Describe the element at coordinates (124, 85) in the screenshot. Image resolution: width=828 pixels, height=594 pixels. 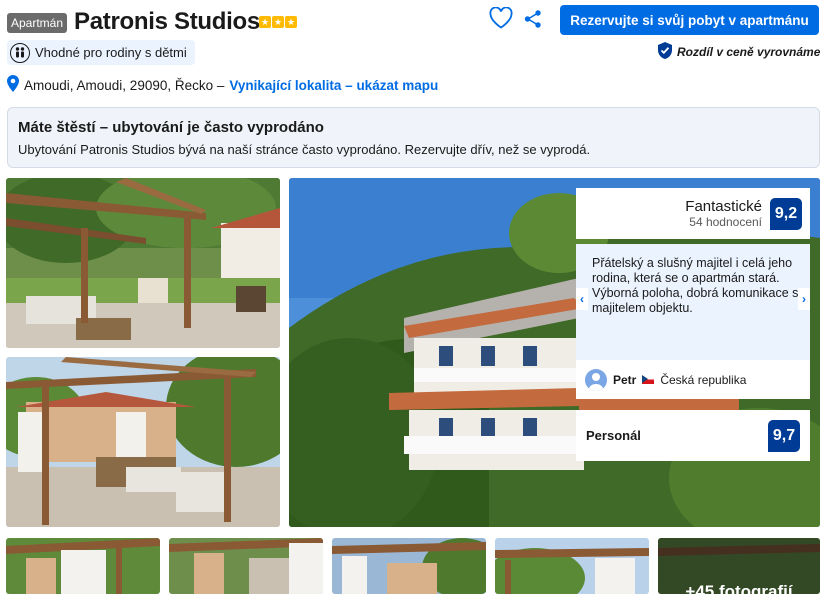
I see `address-text: Amoudi, Amoudi, 29090, Řecko –` at that location.